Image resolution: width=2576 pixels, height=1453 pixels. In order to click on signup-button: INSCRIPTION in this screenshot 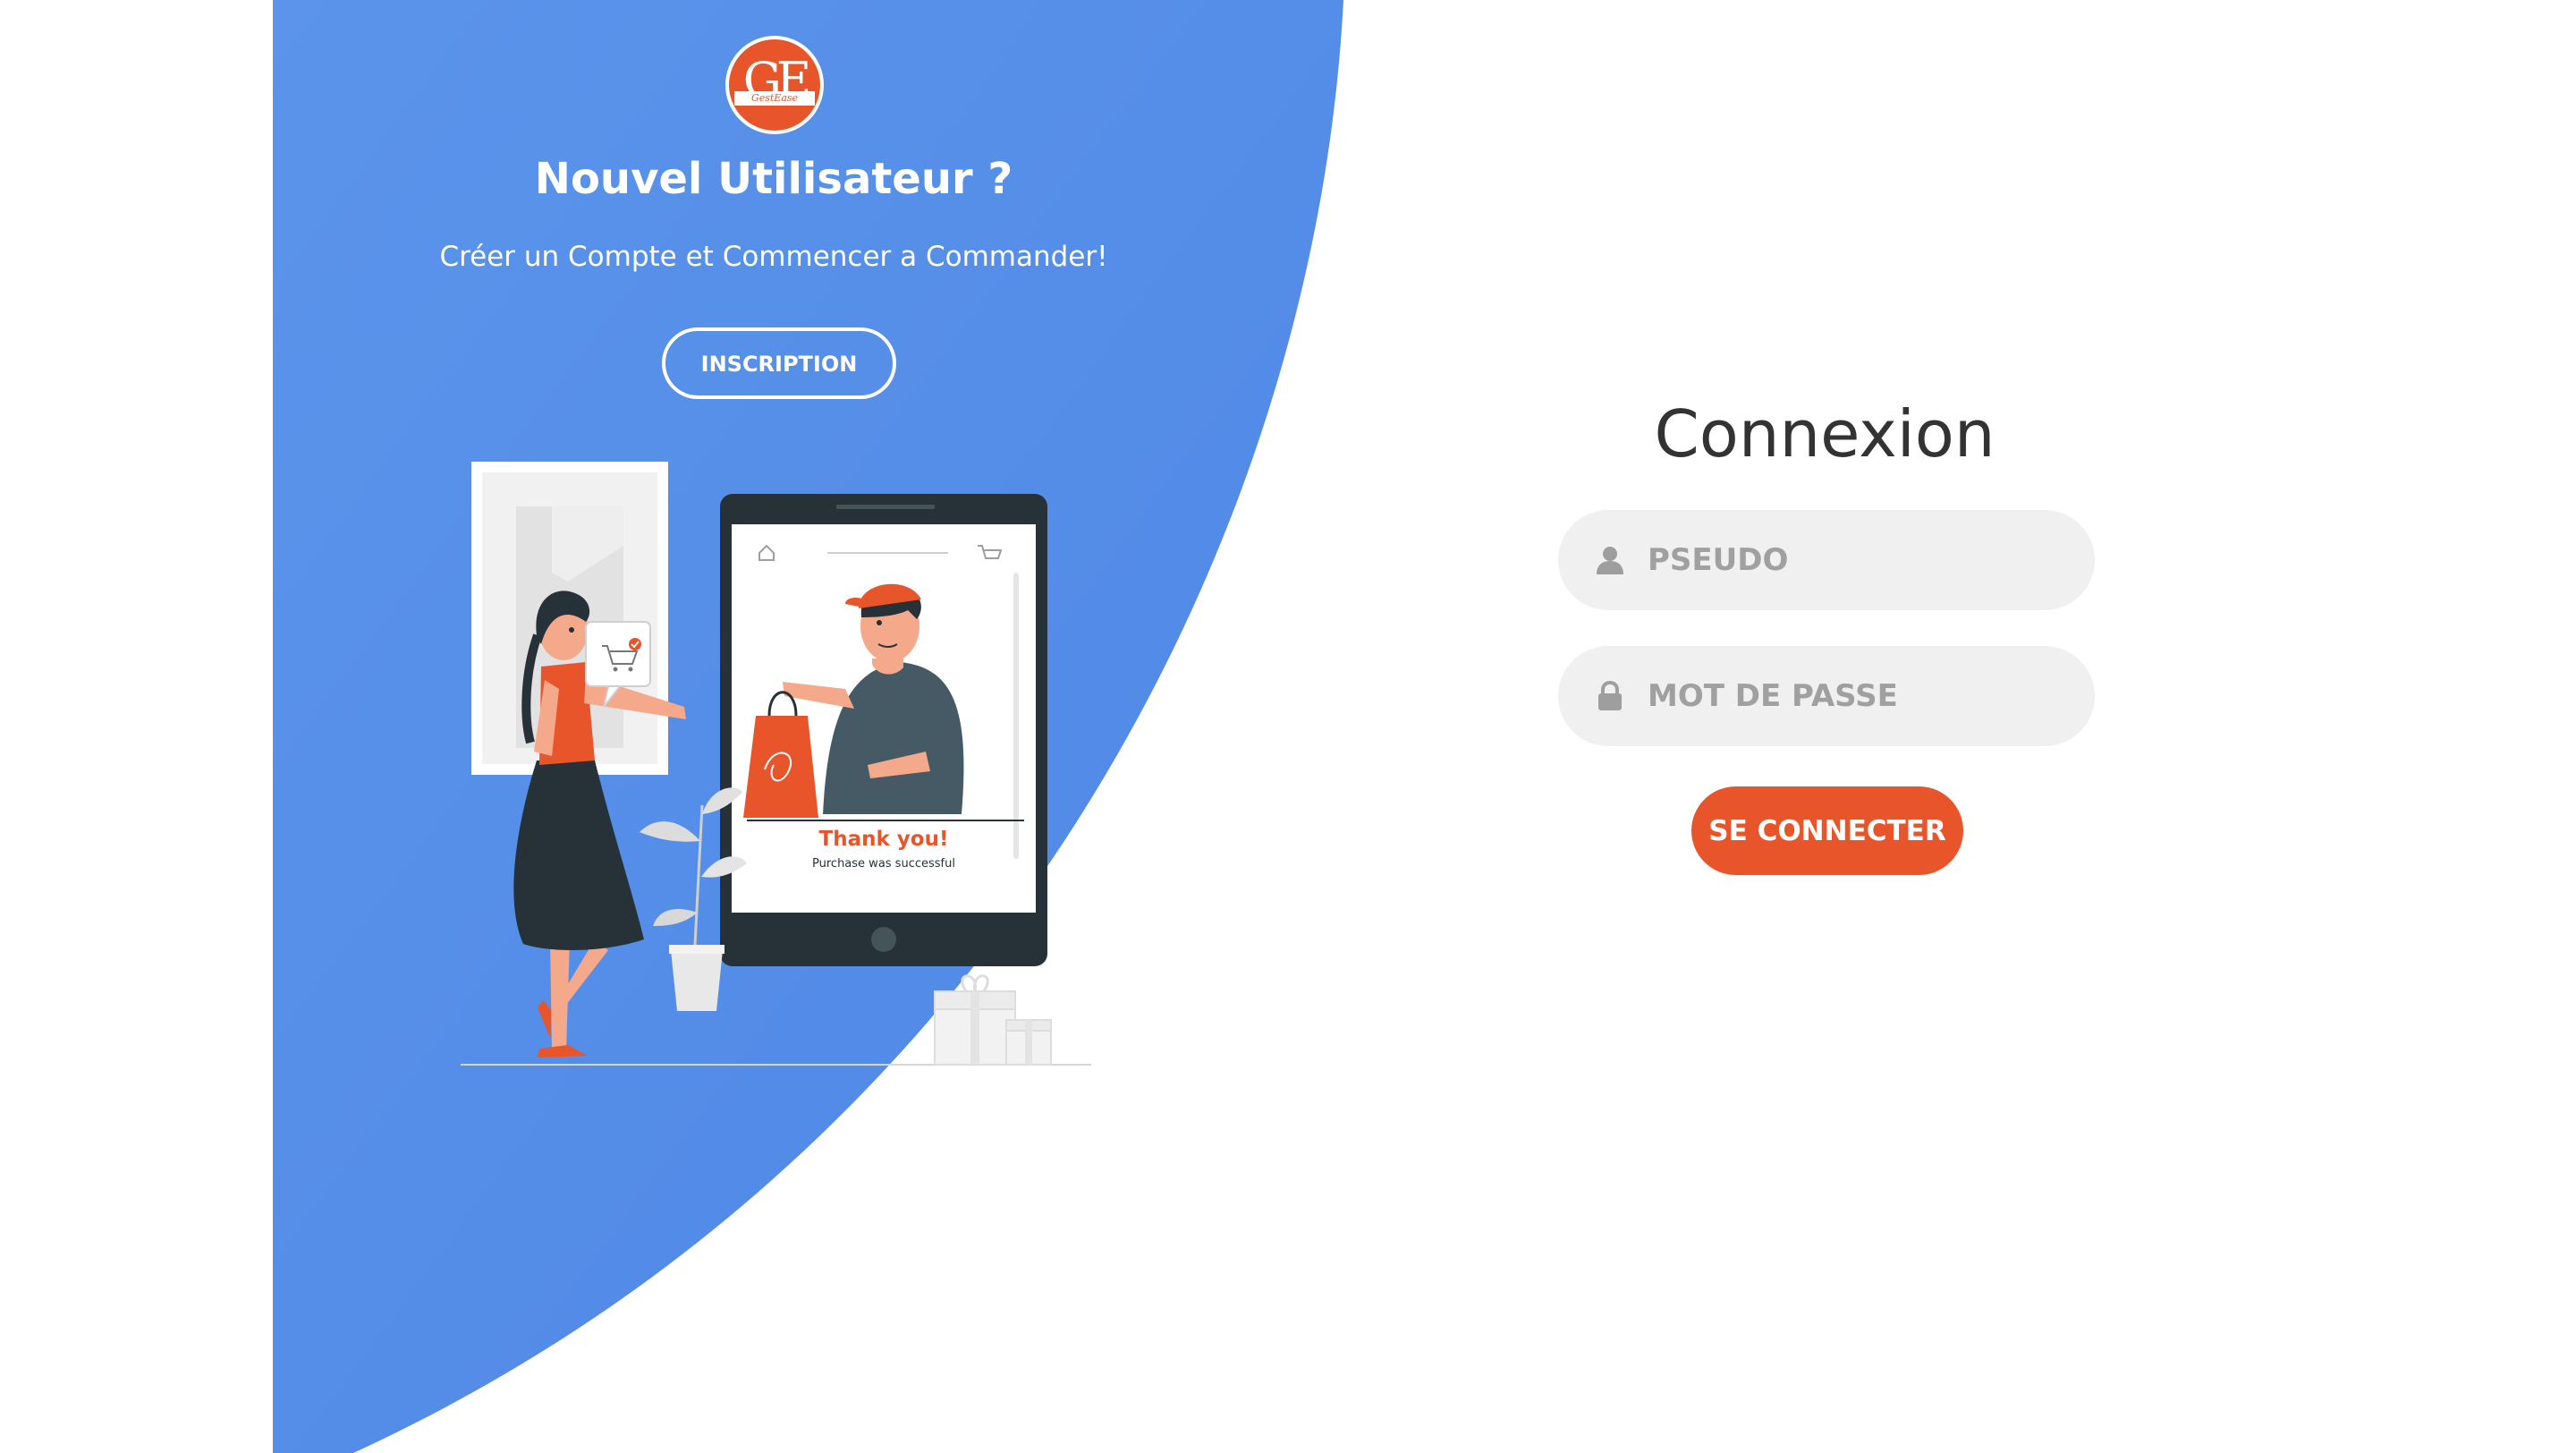, I will do `click(779, 363)`.